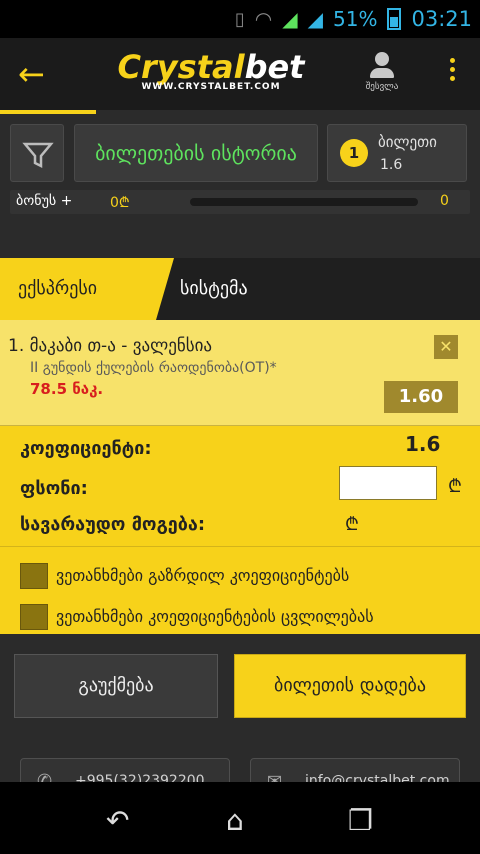  What do you see at coordinates (54, 488) in the screenshot?
I see `stake-label: ფსონი:` at bounding box center [54, 488].